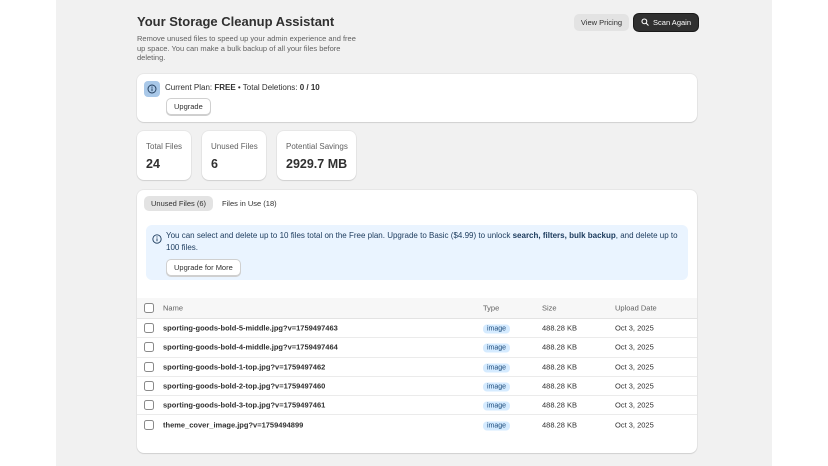 Image resolution: width=828 pixels, height=466 pixels. Describe the element at coordinates (267, 87) in the screenshot. I see `plan-separator: • Total Deletions:` at that location.